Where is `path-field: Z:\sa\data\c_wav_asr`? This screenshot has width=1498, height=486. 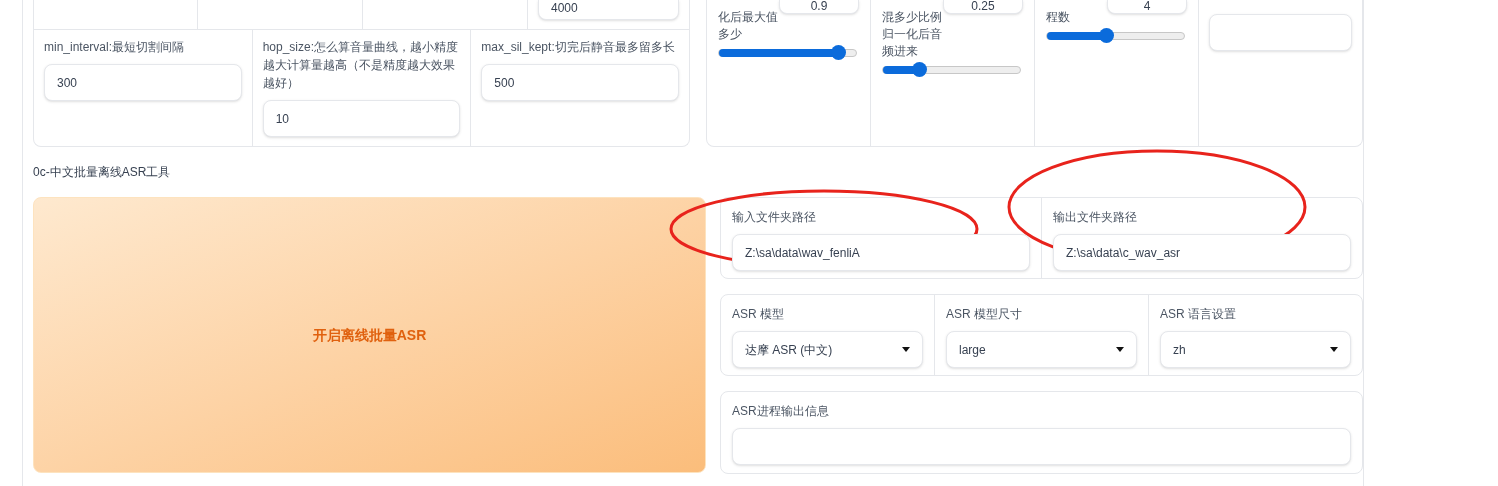
path-field: Z:\sa\data\c_wav_asr is located at coordinates (1202, 252).